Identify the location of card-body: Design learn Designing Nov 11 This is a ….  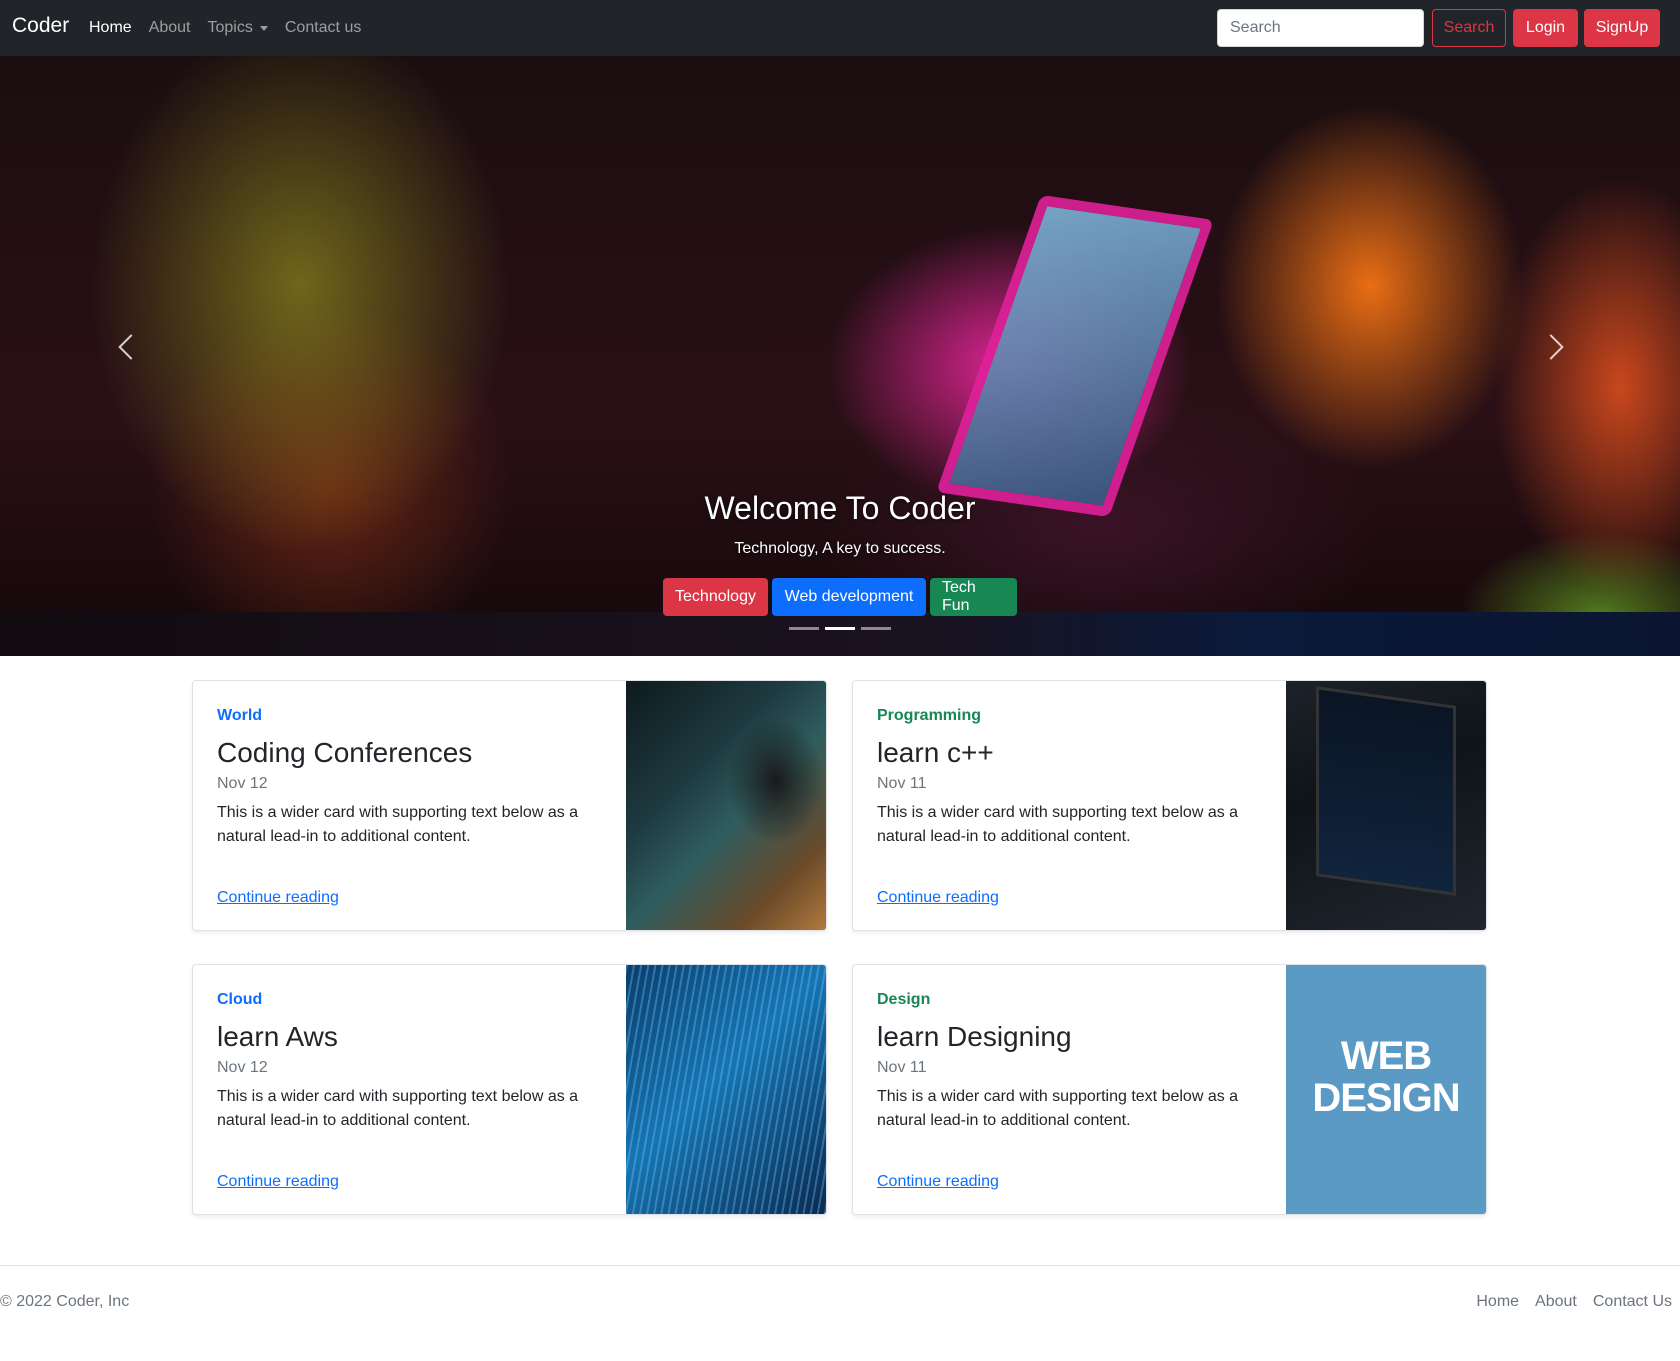
(1077, 1089).